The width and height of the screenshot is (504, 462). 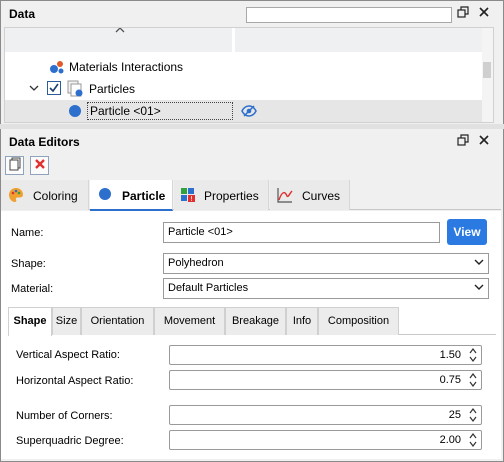 What do you see at coordinates (244, 67) in the screenshot?
I see `tree-item-materials-interactions: Materials Interactions` at bounding box center [244, 67].